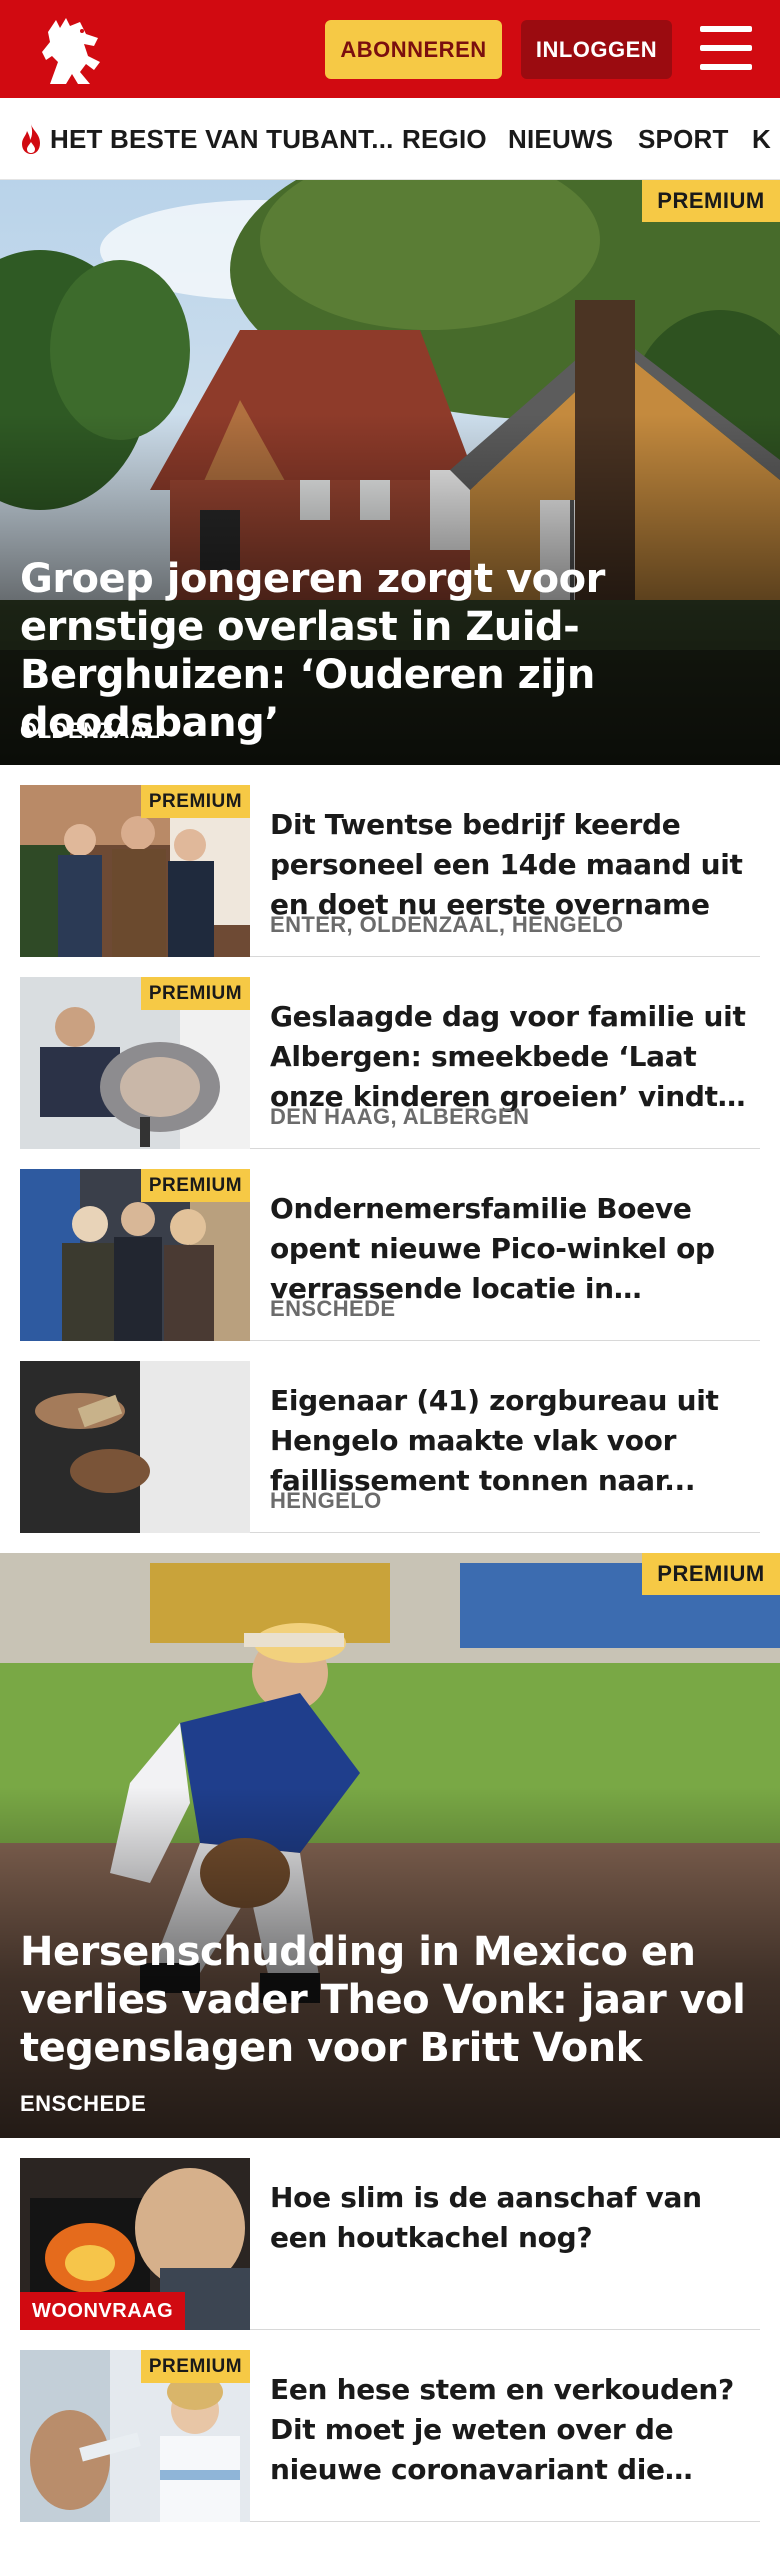 The image size is (780, 2560). What do you see at coordinates (447, 924) in the screenshot?
I see `article-location: ENTER, OLDENZAAL, HENGELO` at bounding box center [447, 924].